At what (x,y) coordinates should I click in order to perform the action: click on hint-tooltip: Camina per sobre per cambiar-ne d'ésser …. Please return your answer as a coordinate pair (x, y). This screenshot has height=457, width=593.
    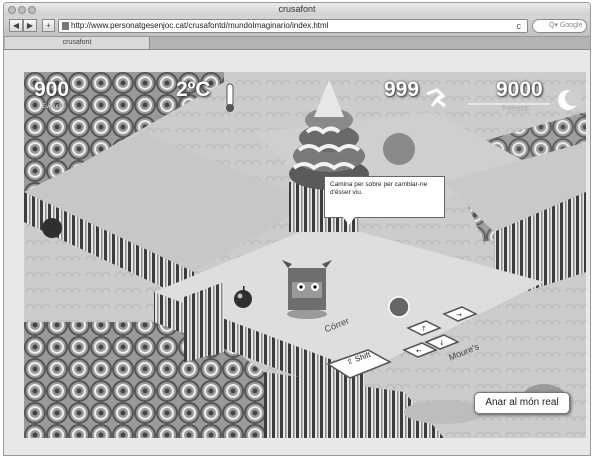
    Looking at the image, I should click on (384, 200).